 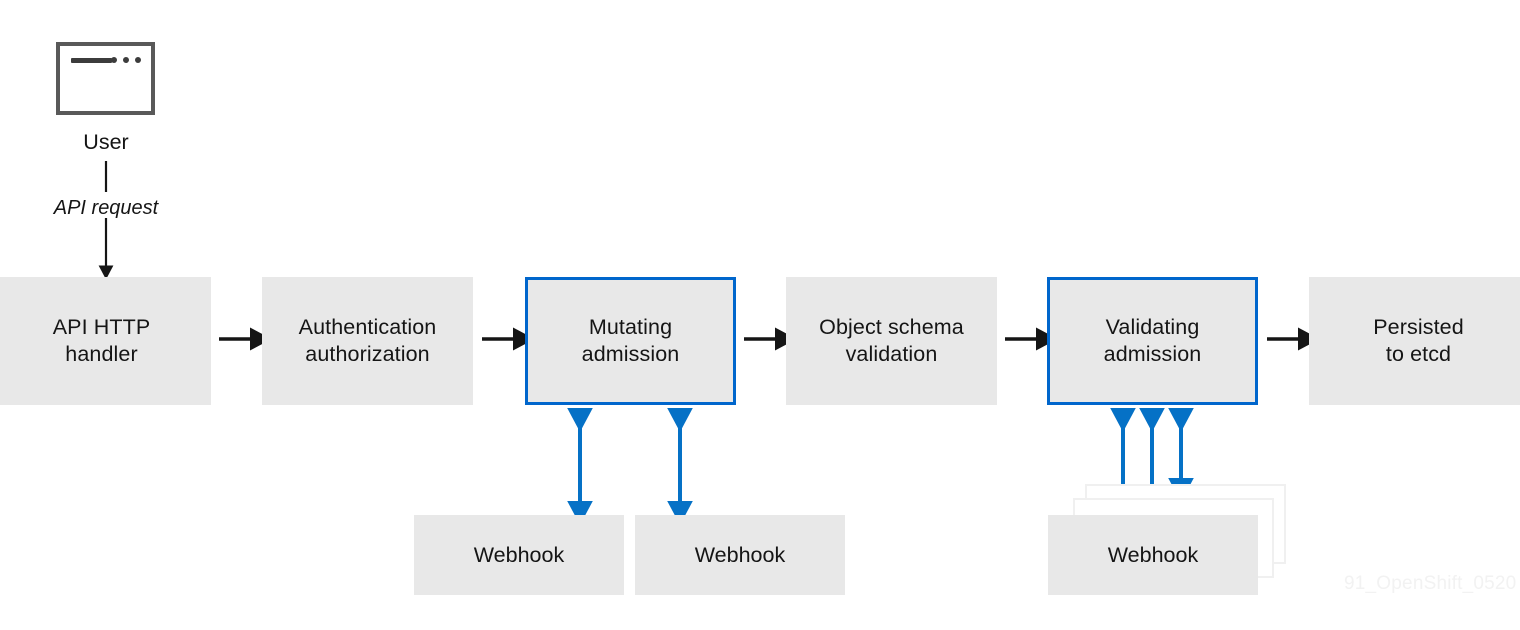 What do you see at coordinates (1152, 341) in the screenshot?
I see `pipeline-box-validating-admission: Validating admission` at bounding box center [1152, 341].